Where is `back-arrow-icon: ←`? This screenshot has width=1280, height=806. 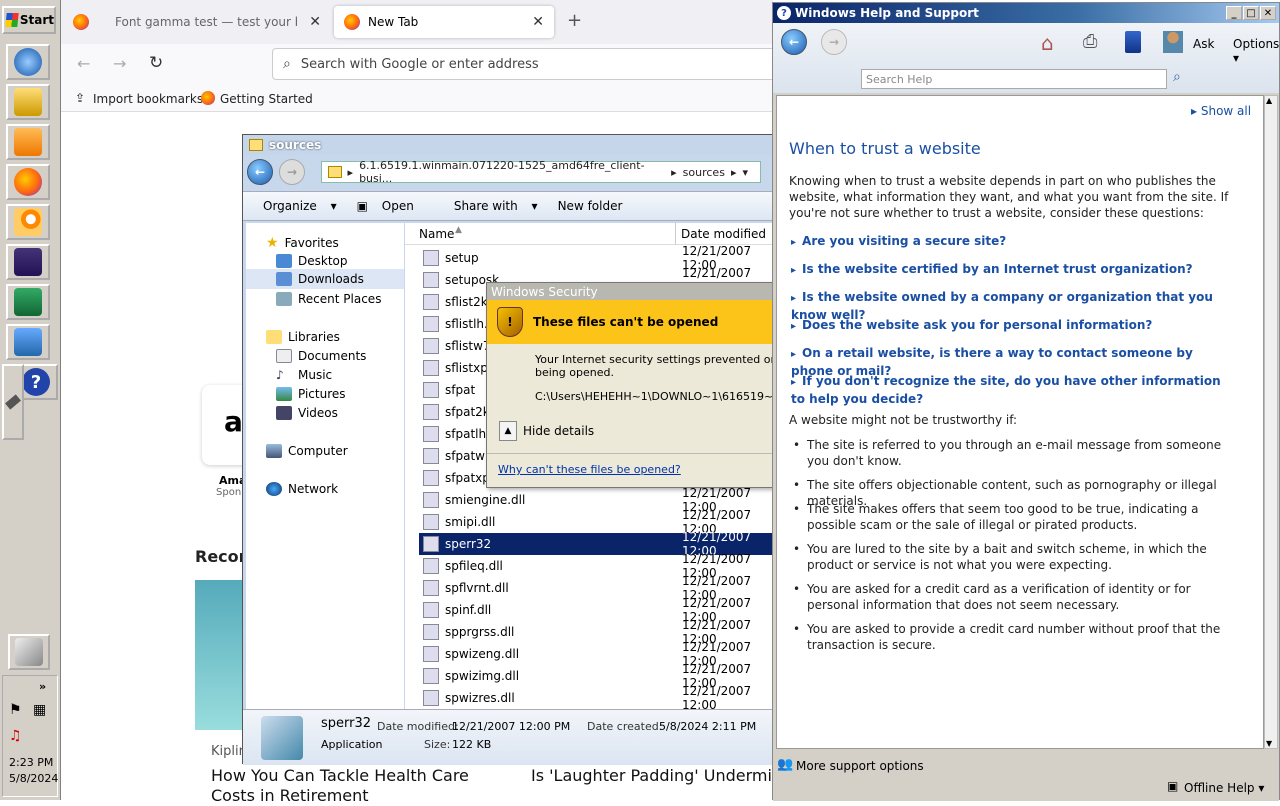 back-arrow-icon: ← is located at coordinates (83, 63).